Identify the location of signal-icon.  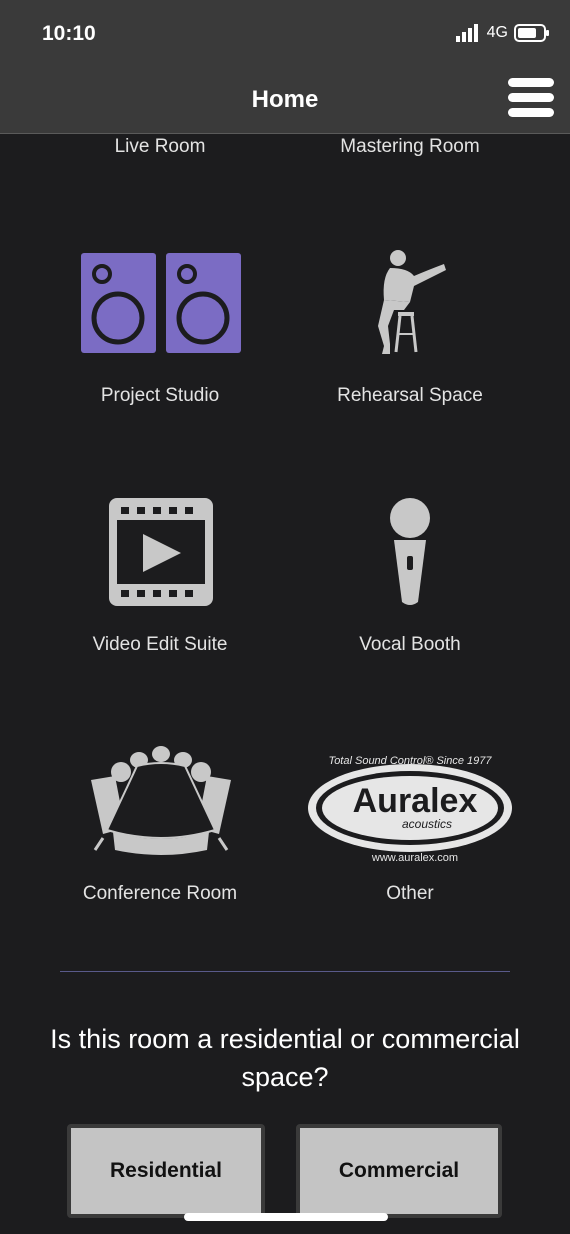
(466, 33).